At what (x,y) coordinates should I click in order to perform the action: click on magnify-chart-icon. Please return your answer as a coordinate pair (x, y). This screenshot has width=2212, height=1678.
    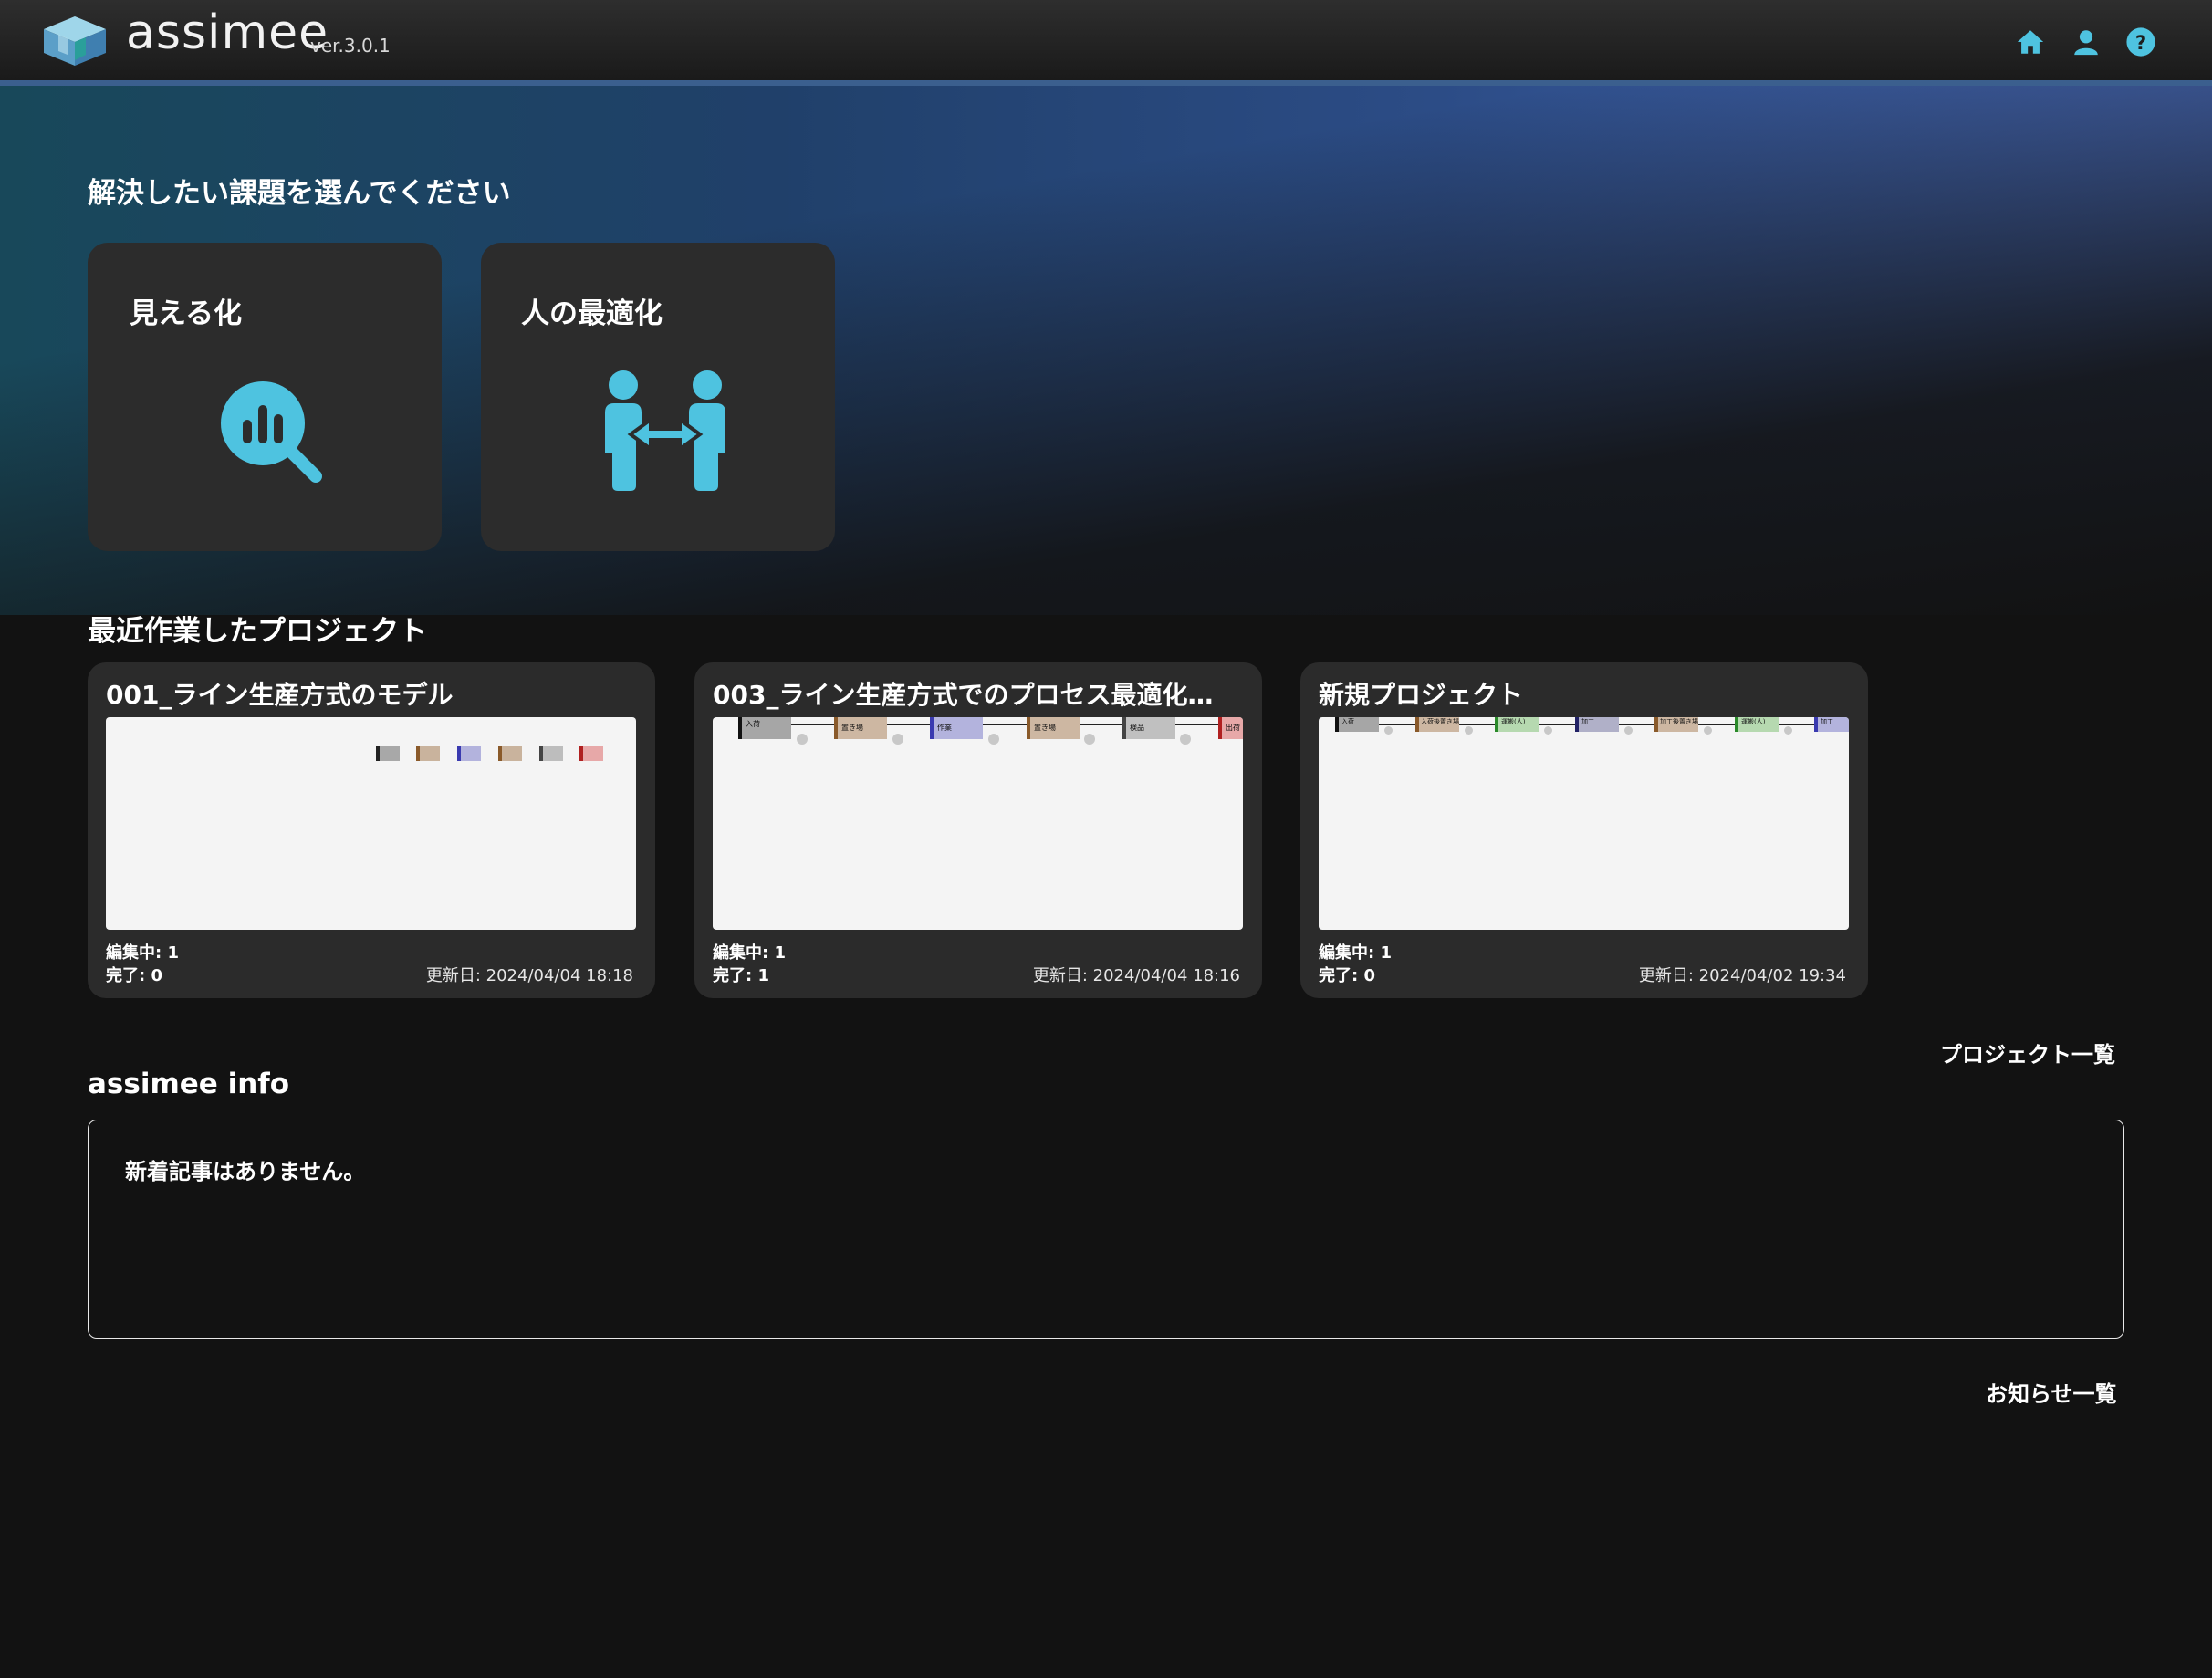
    Looking at the image, I should click on (271, 432).